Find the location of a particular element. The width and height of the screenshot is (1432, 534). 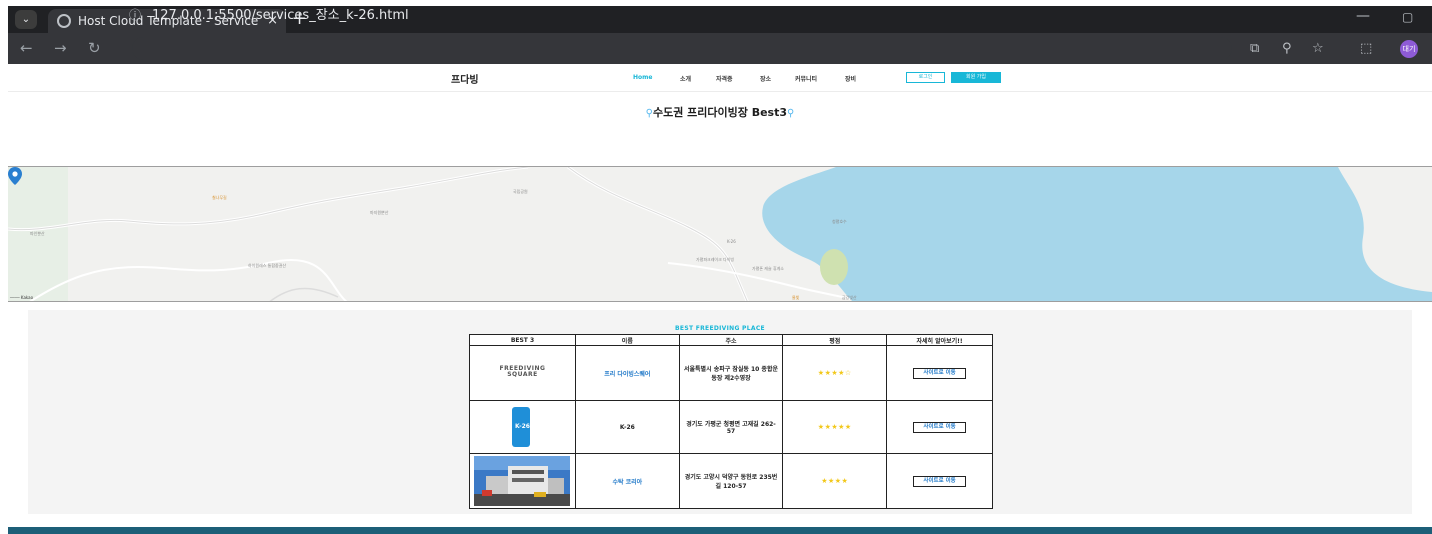

building-photo is located at coordinates (522, 481).